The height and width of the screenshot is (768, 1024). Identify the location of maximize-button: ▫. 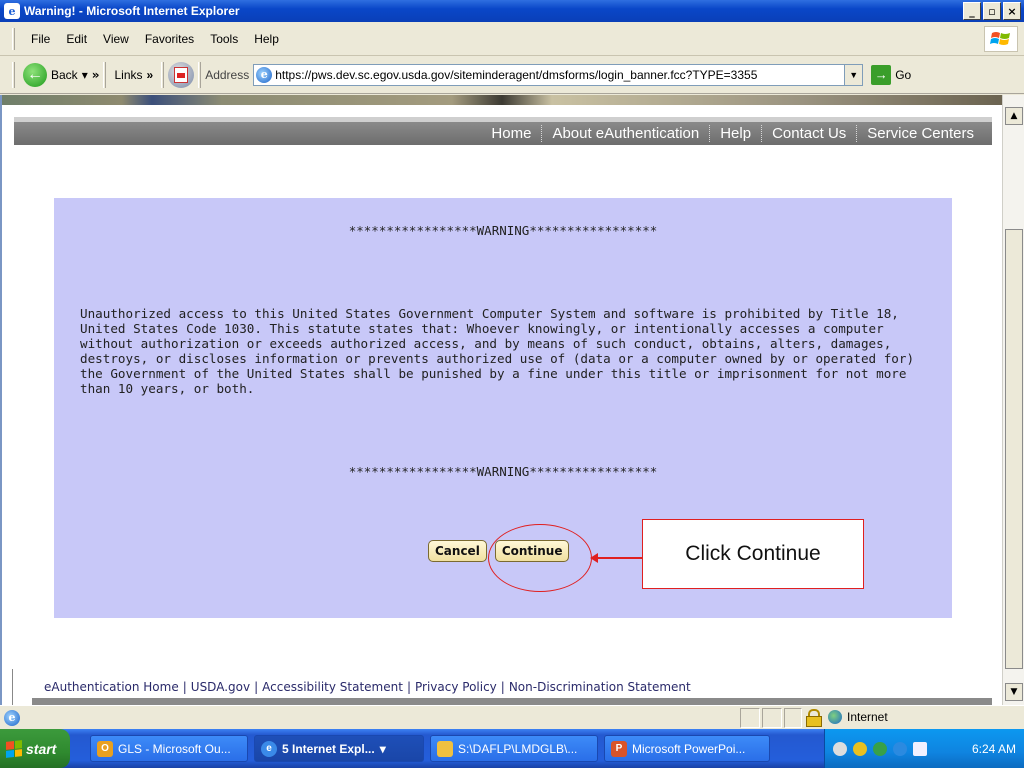
(992, 11).